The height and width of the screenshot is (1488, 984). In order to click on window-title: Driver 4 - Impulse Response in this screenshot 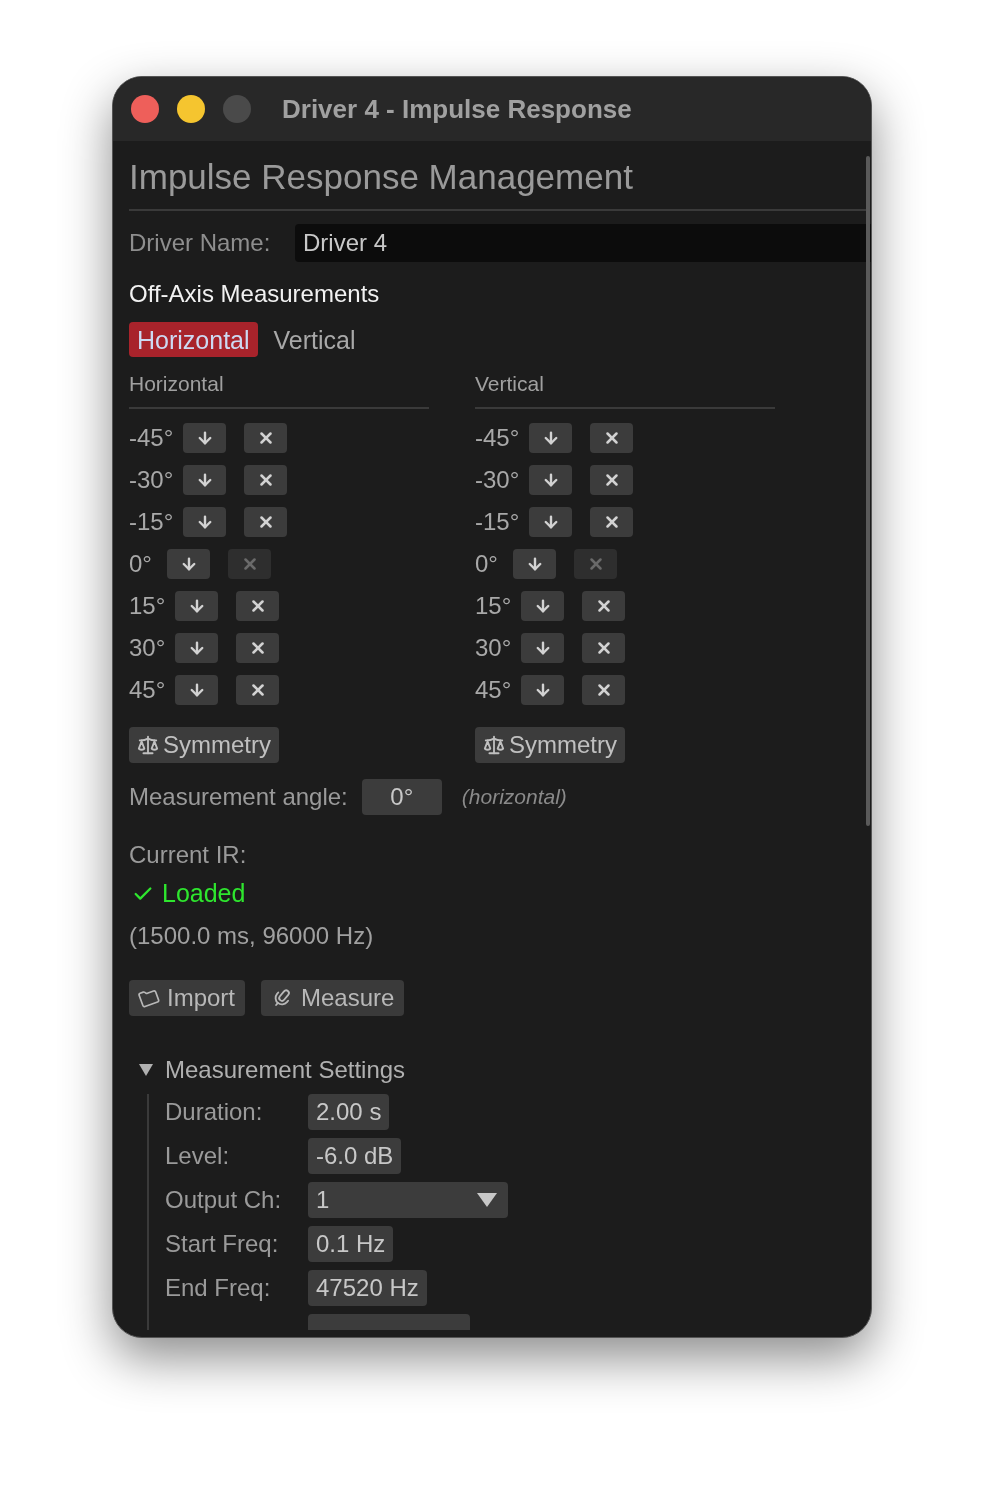, I will do `click(457, 109)`.